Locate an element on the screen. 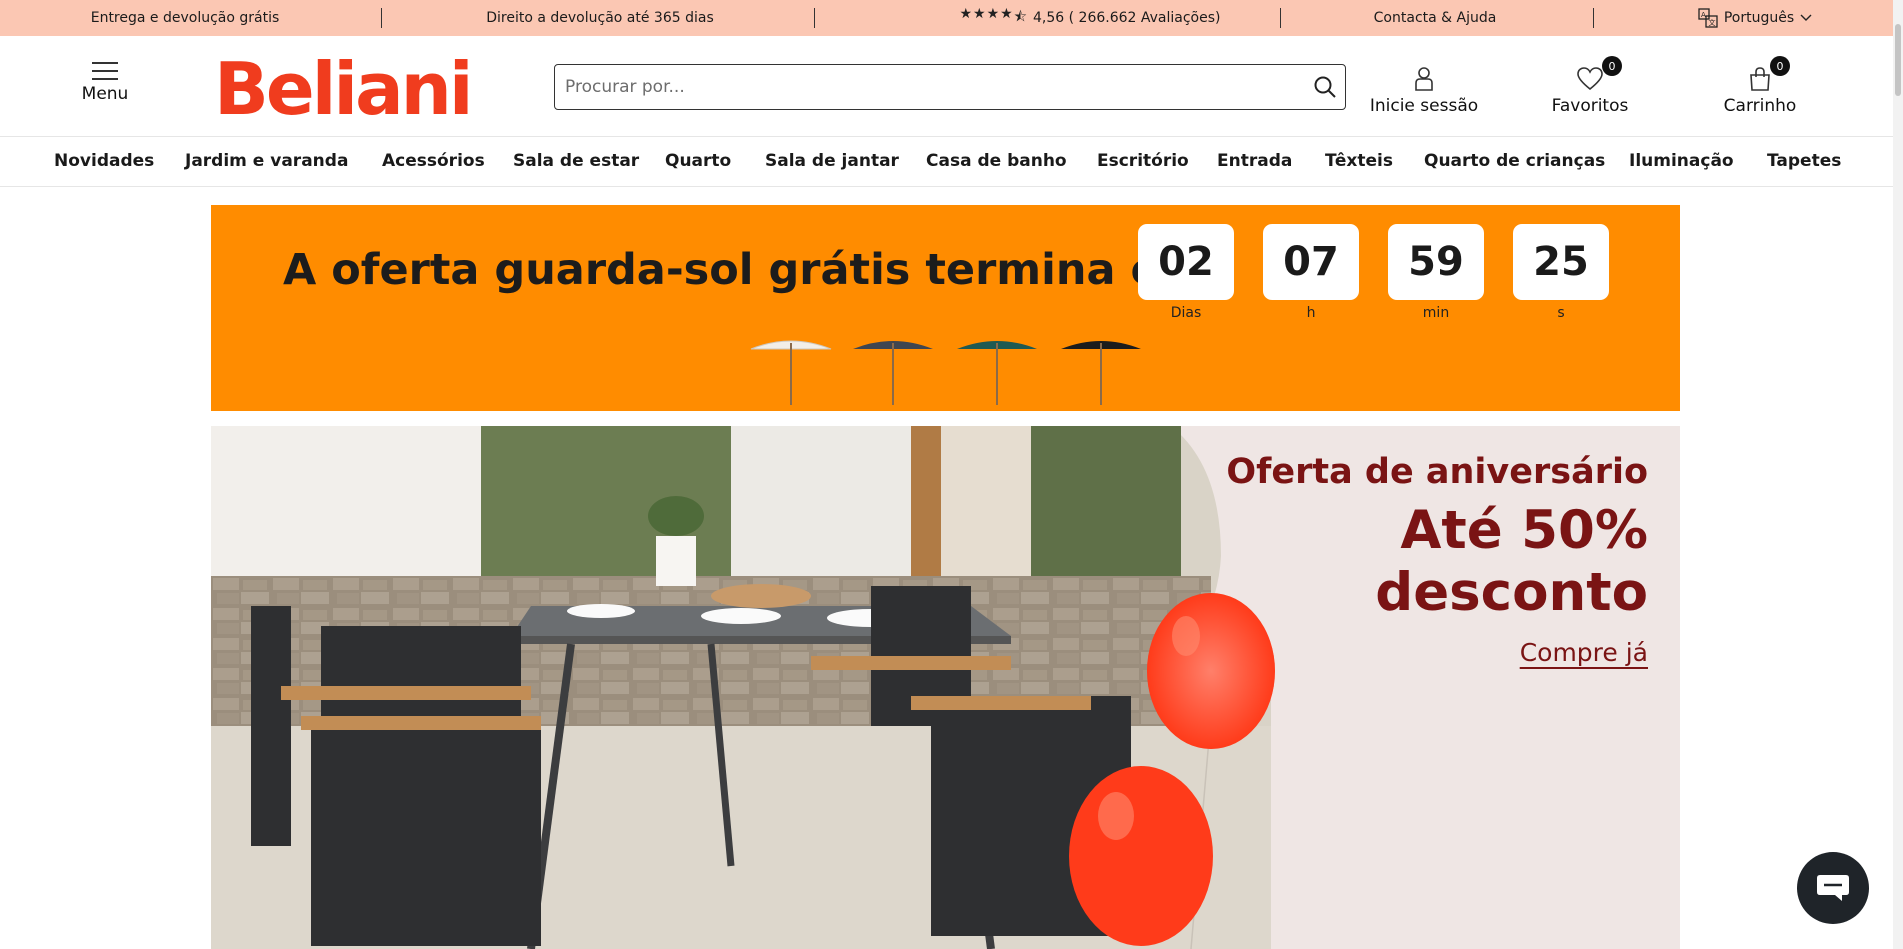  contact-link: Contacta & Ajuda is located at coordinates (1435, 18).